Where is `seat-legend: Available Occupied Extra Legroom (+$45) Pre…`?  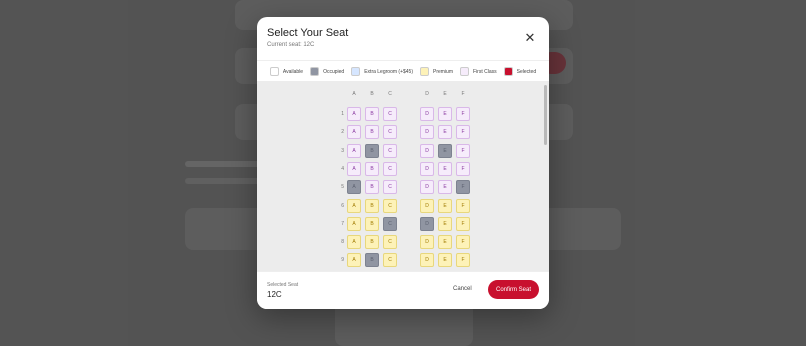
seat-legend: Available Occupied Extra Legroom (+$45) Pre… is located at coordinates (403, 71).